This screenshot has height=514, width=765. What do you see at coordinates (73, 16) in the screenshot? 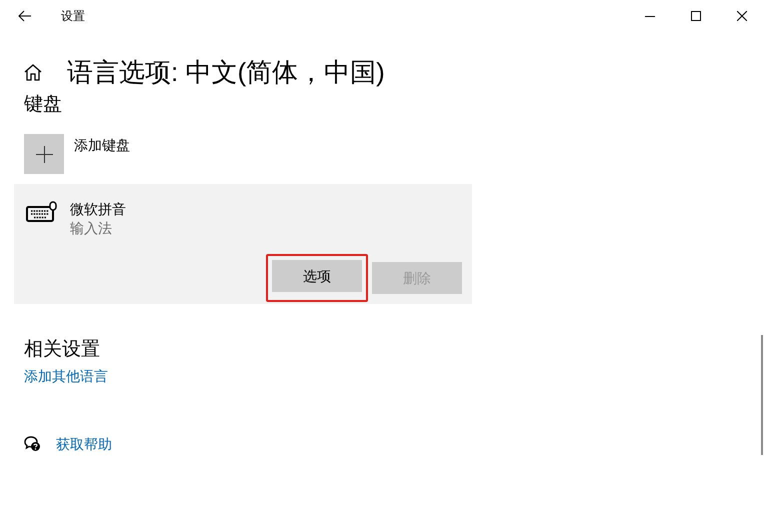
I see `window-title: 设置` at bounding box center [73, 16].